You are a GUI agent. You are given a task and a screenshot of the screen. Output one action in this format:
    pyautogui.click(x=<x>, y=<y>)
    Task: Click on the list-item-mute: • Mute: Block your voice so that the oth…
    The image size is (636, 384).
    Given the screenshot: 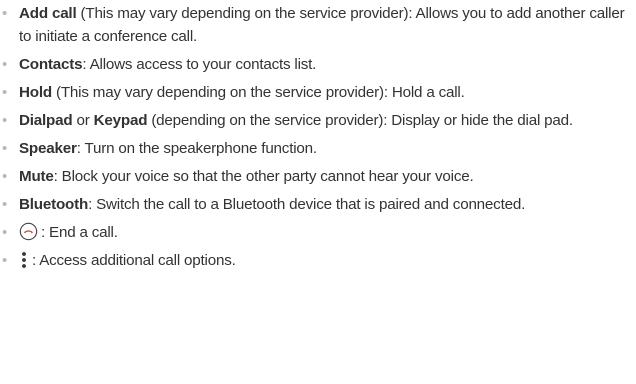 What is the action you would take?
    pyautogui.click(x=316, y=176)
    